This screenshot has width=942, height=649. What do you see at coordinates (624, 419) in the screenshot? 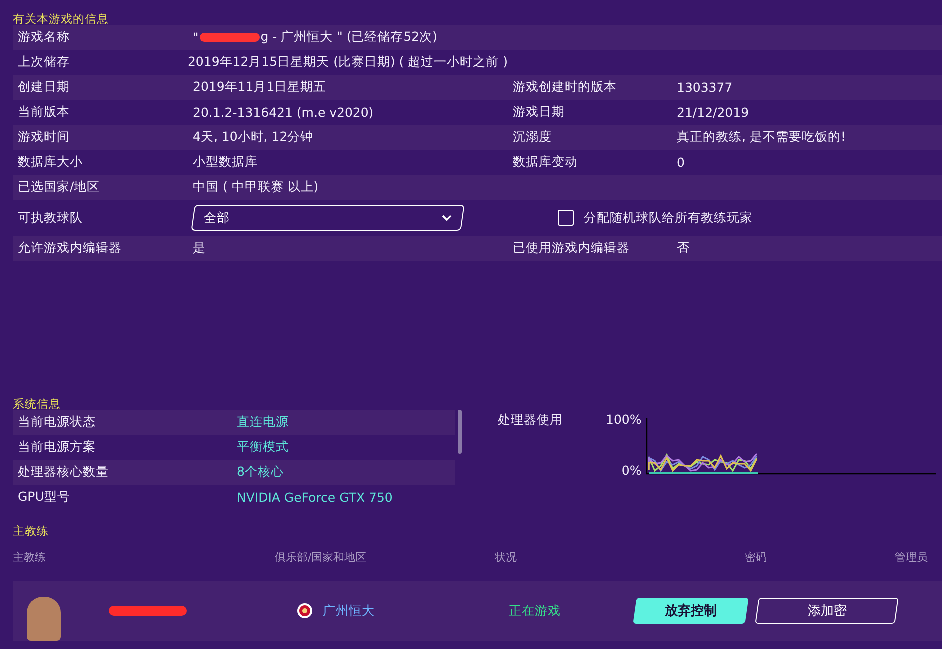
I see `axis-tick: 100%` at bounding box center [624, 419].